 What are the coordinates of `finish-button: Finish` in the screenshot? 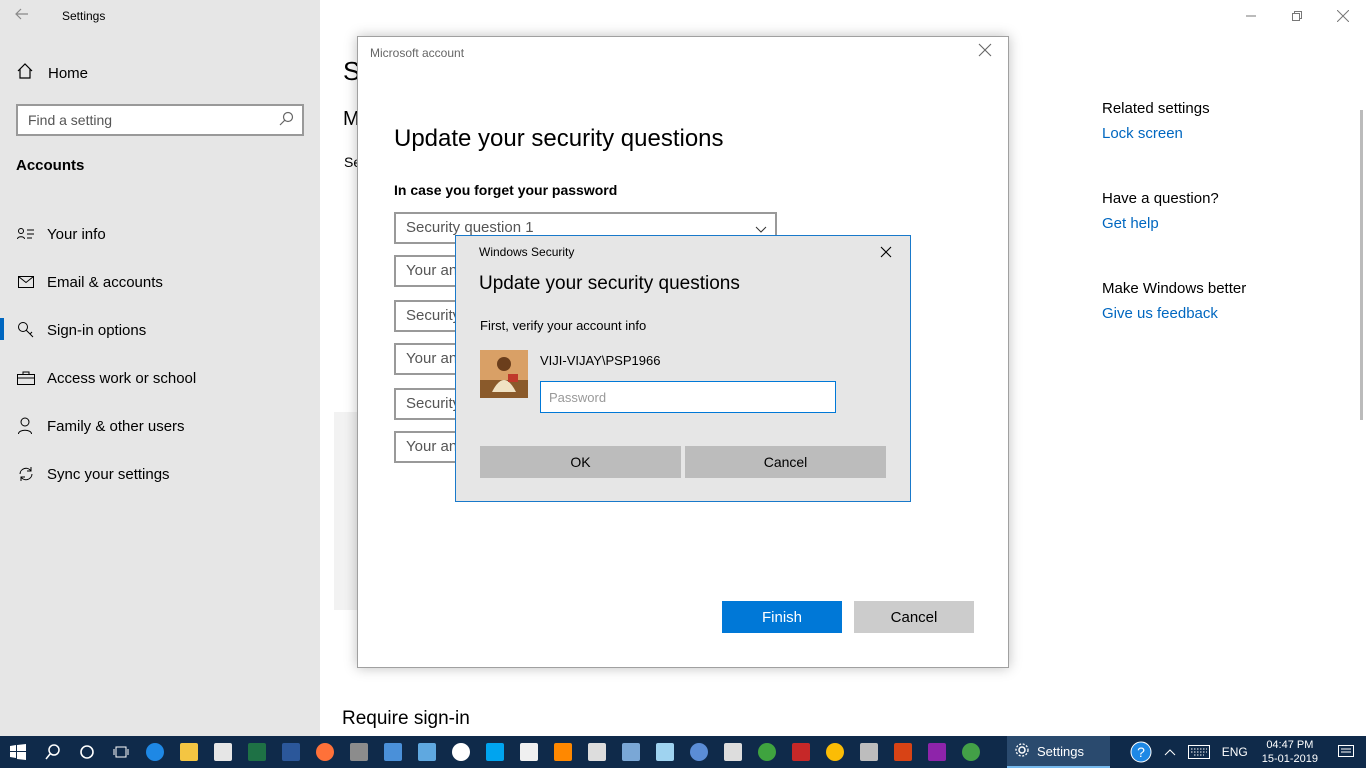 It's located at (782, 617).